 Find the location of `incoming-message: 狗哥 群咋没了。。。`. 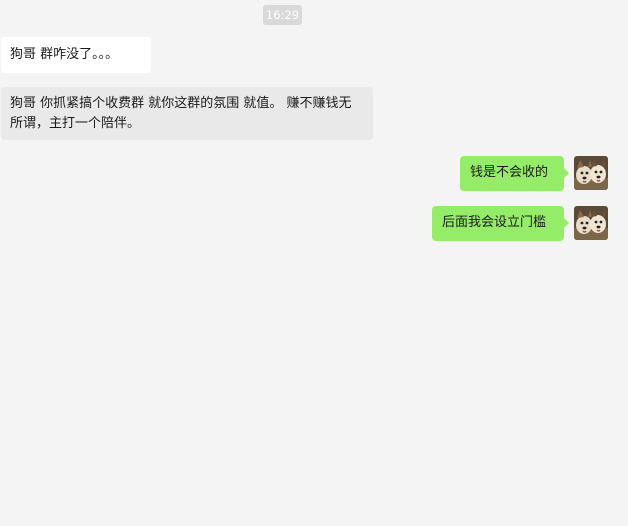

incoming-message: 狗哥 群咋没了。。。 is located at coordinates (76, 55).